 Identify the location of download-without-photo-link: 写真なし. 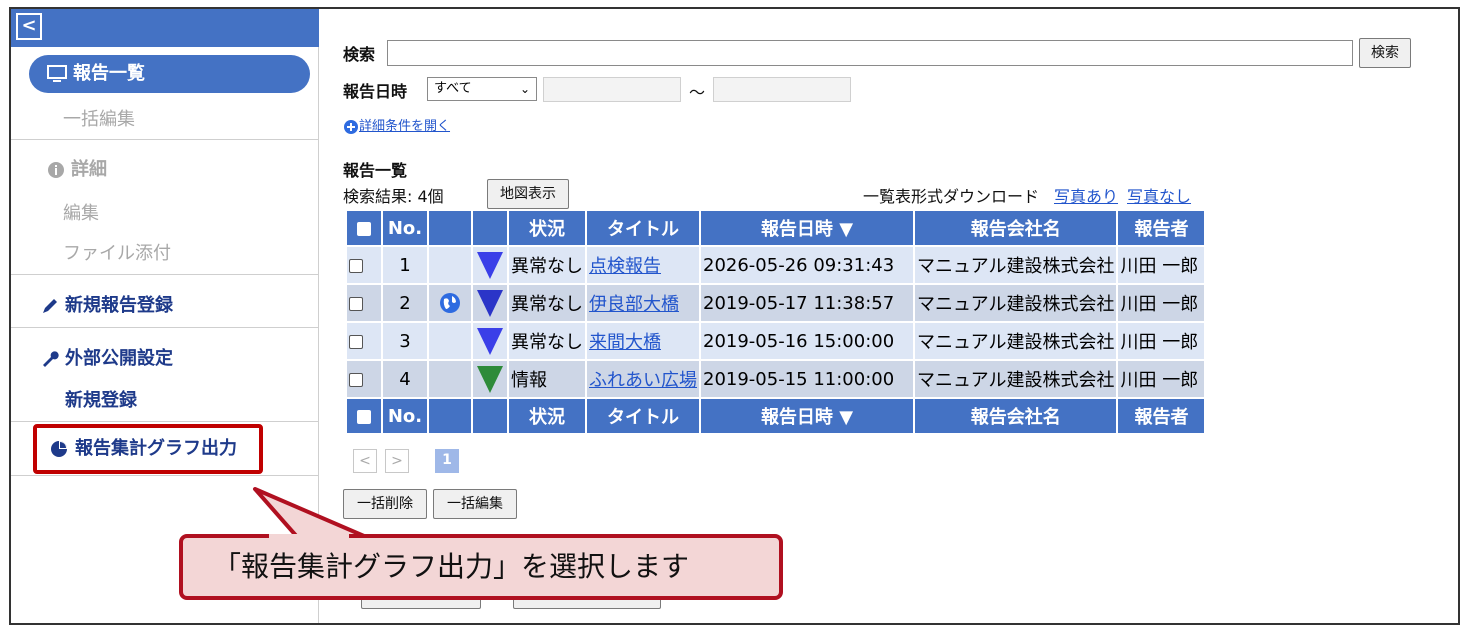
(1159, 195).